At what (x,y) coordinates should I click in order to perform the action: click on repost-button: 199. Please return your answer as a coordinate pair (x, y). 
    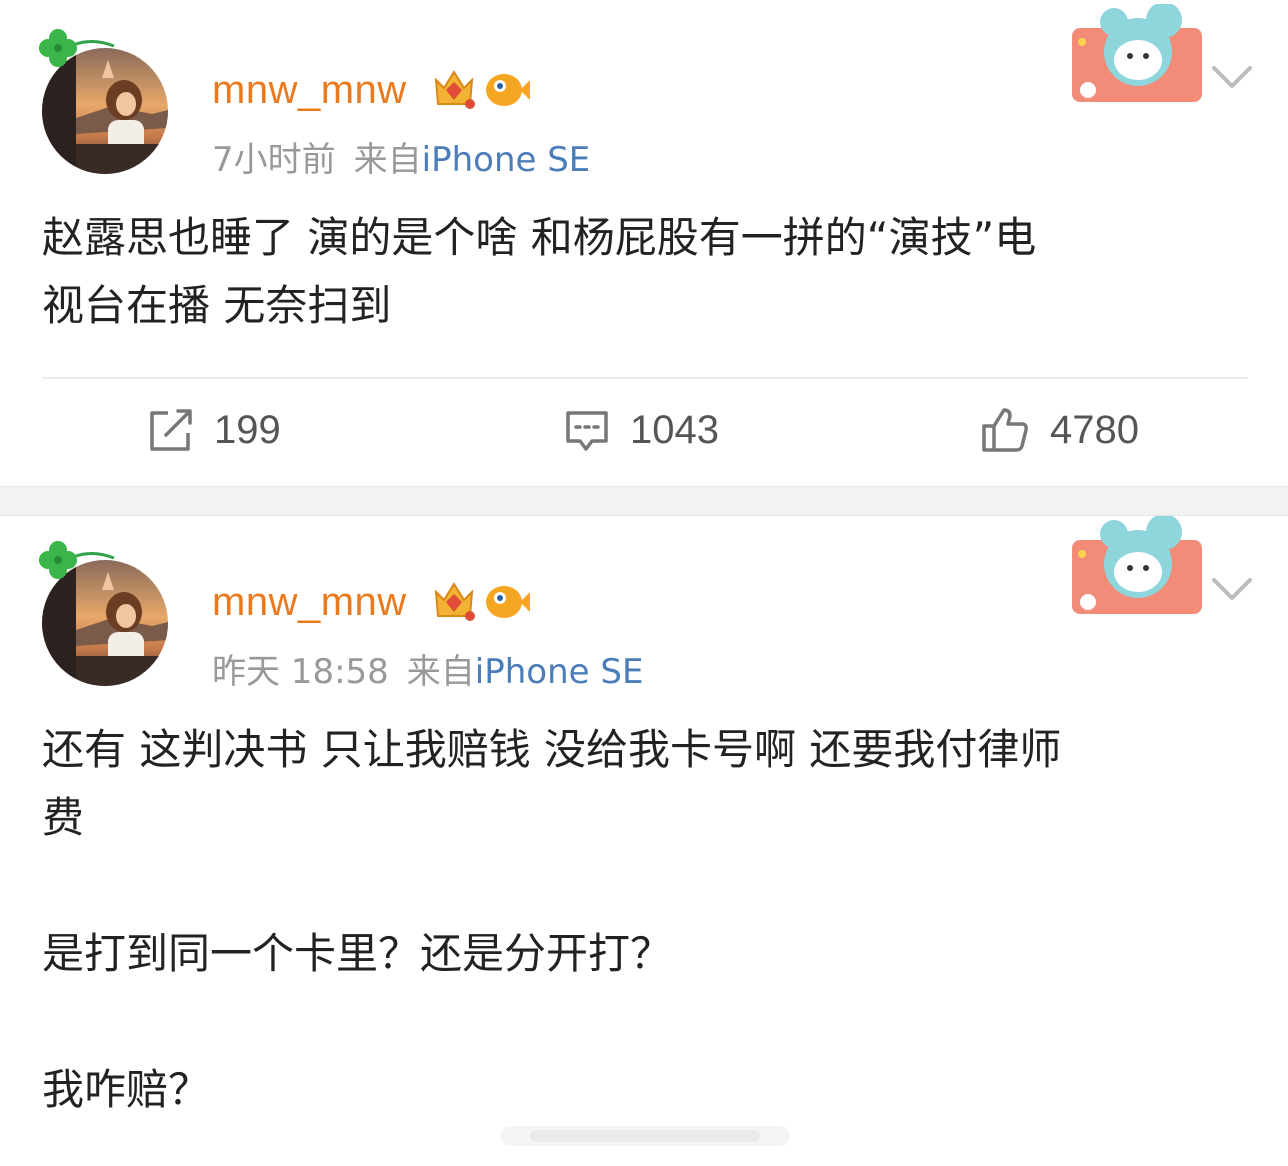
    Looking at the image, I should click on (214, 430).